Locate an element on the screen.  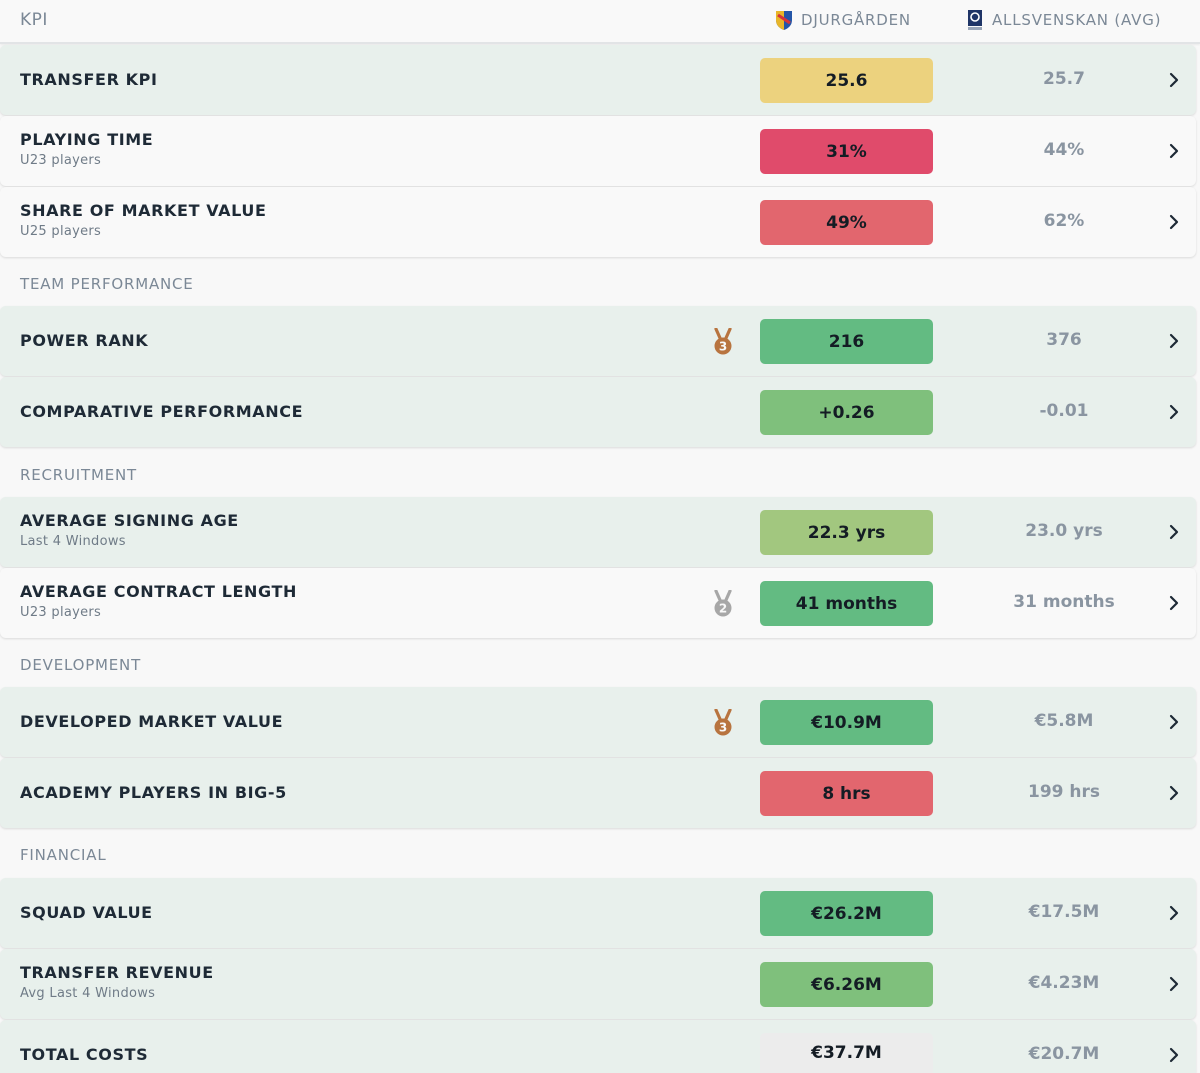
kpi-row-total-costs: TOTAL COSTS €37.7M €20.7M is located at coordinates (598, 1046).